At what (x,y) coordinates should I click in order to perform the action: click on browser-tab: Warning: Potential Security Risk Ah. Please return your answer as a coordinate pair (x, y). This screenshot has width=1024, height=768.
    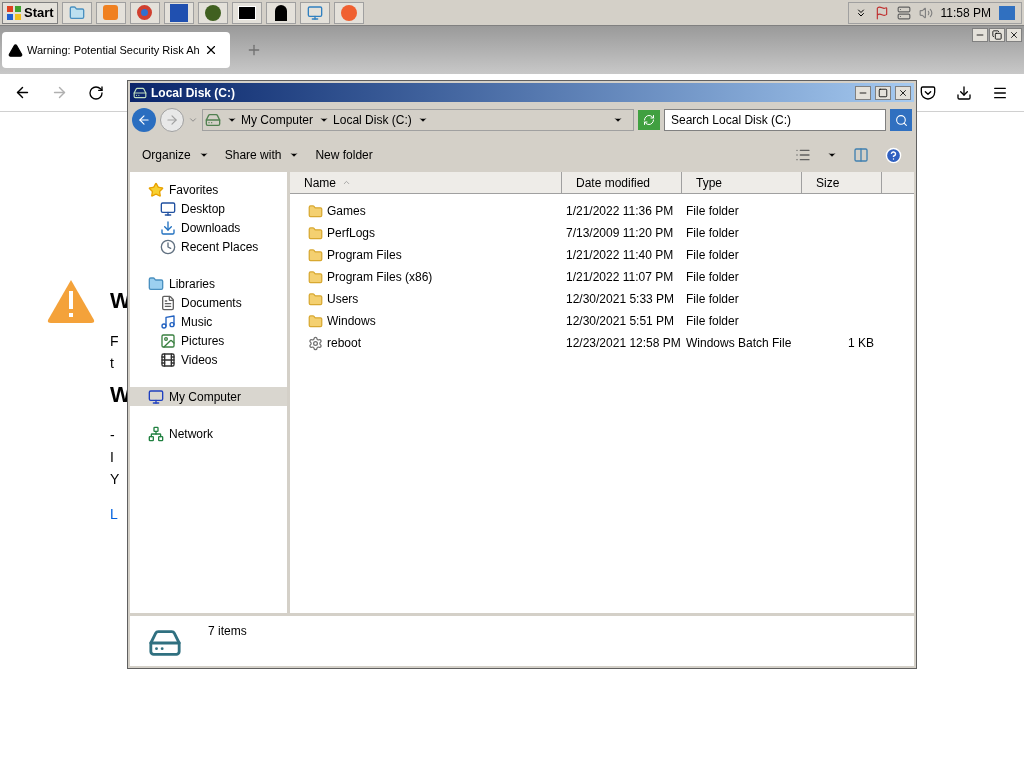
    Looking at the image, I should click on (116, 50).